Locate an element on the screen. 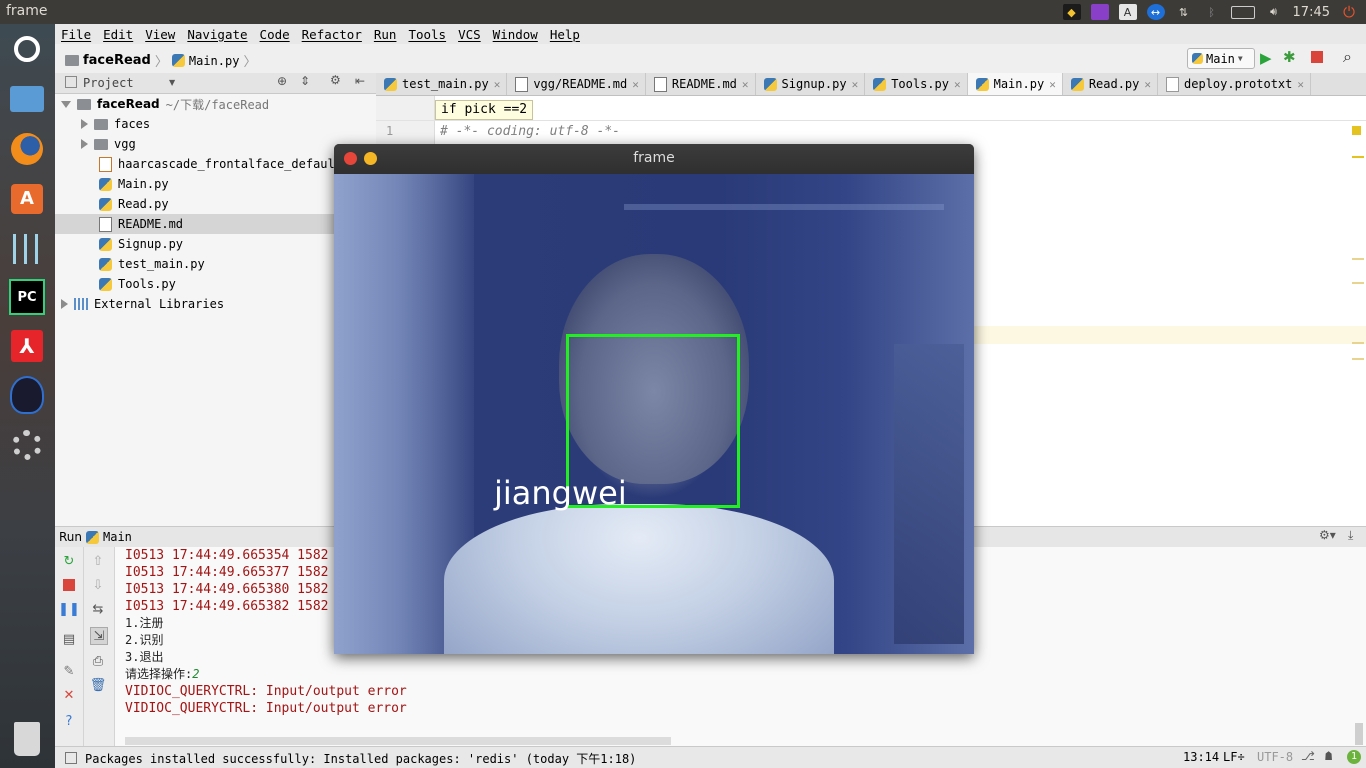  tab-main-py: Main.py ✕ is located at coordinates (1015, 84).